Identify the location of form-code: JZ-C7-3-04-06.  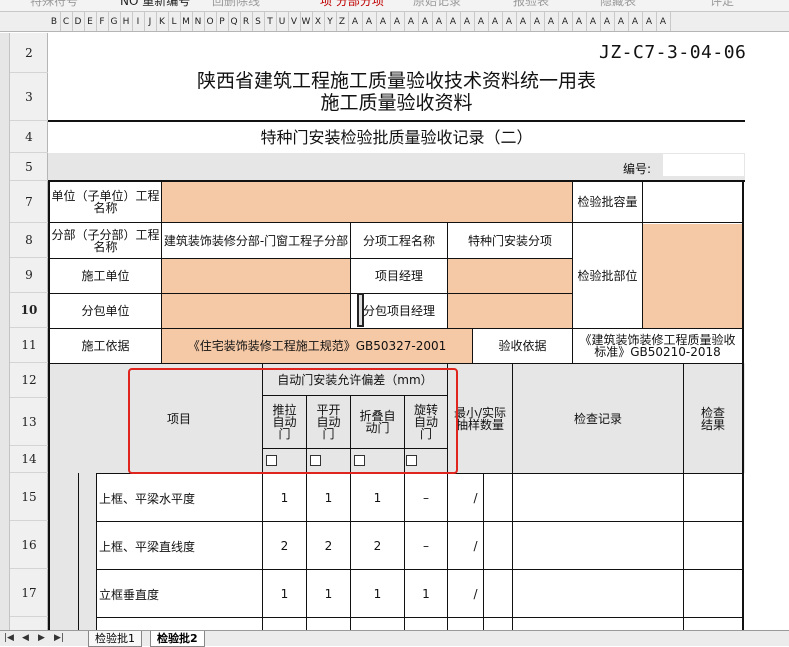
(673, 52).